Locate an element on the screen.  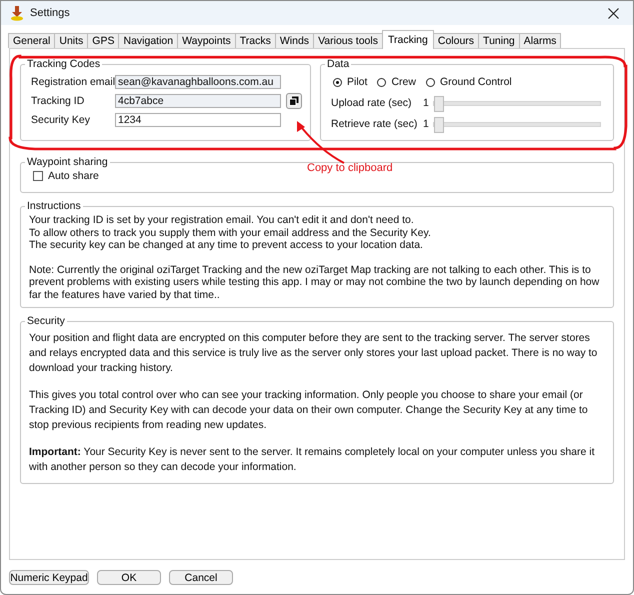
copy-icon is located at coordinates (294, 101).